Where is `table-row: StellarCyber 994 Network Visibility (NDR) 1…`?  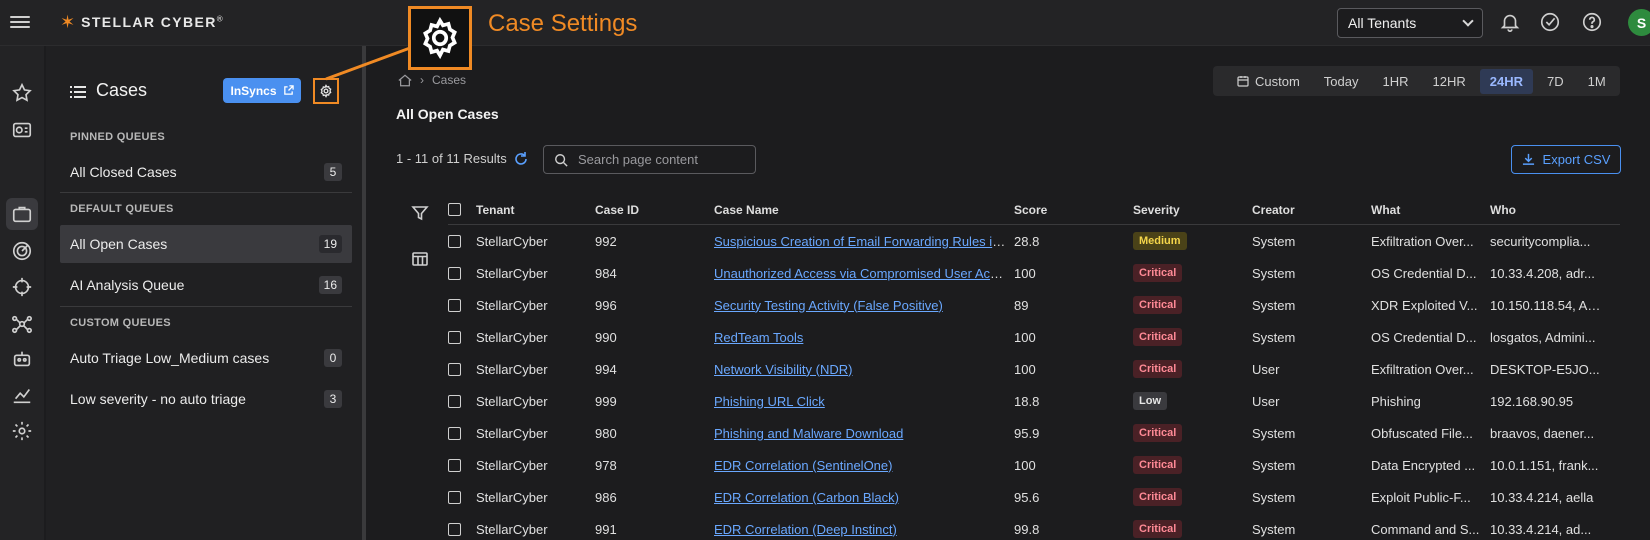 table-row: StellarCyber 994 Network Visibility (NDR) 1… is located at coordinates (1034, 369).